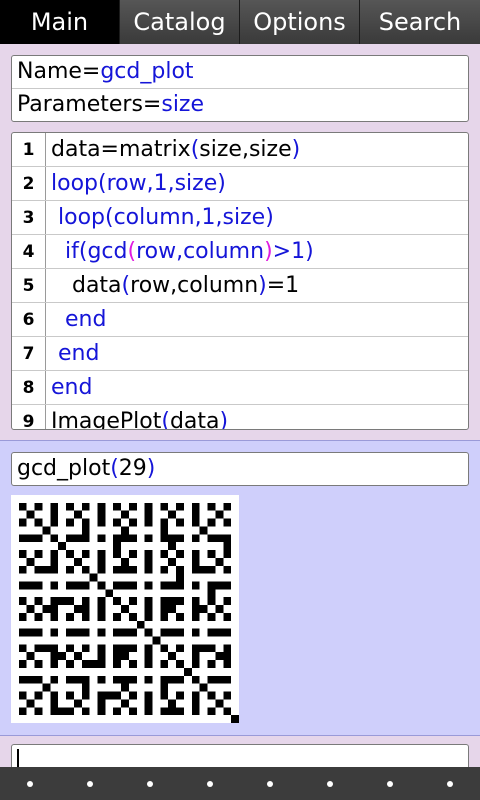 This screenshot has width=480, height=800. Describe the element at coordinates (240, 285) in the screenshot. I see `code-line: 5 data(row,column)=1` at that location.